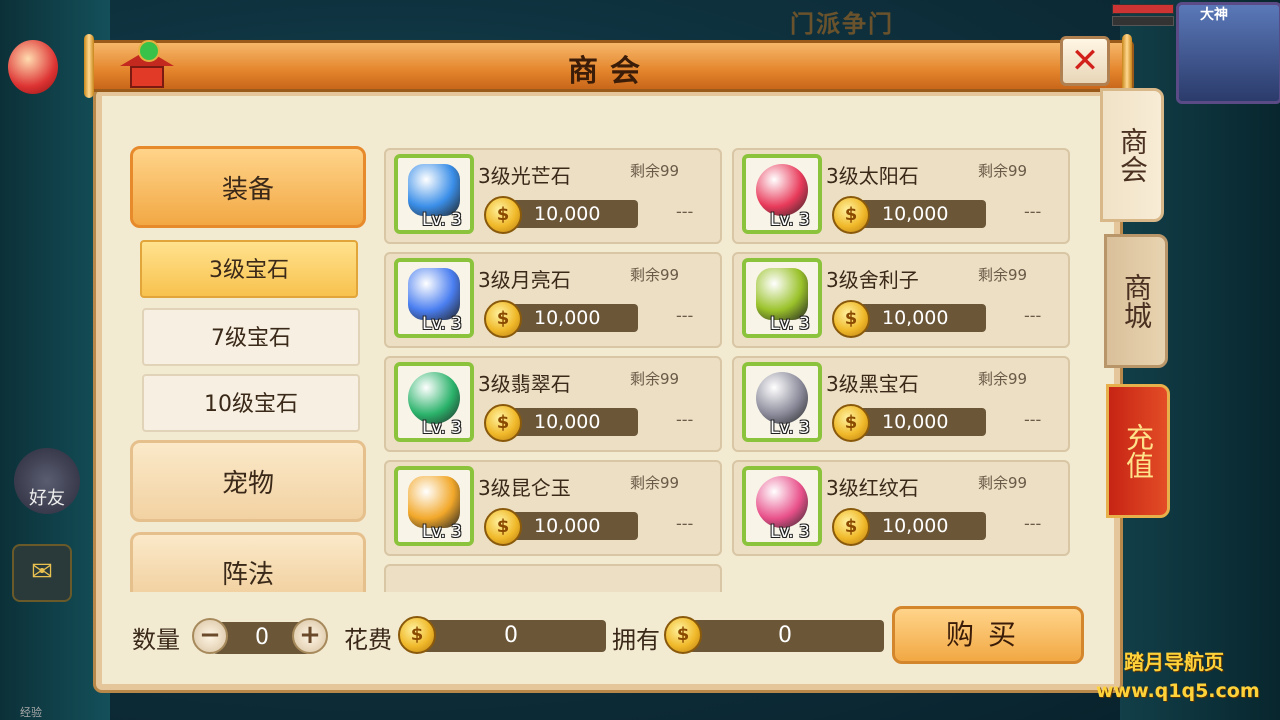 Image resolution: width=1280 pixels, height=720 pixels. I want to click on pink-swirl-icon, so click(782, 502).